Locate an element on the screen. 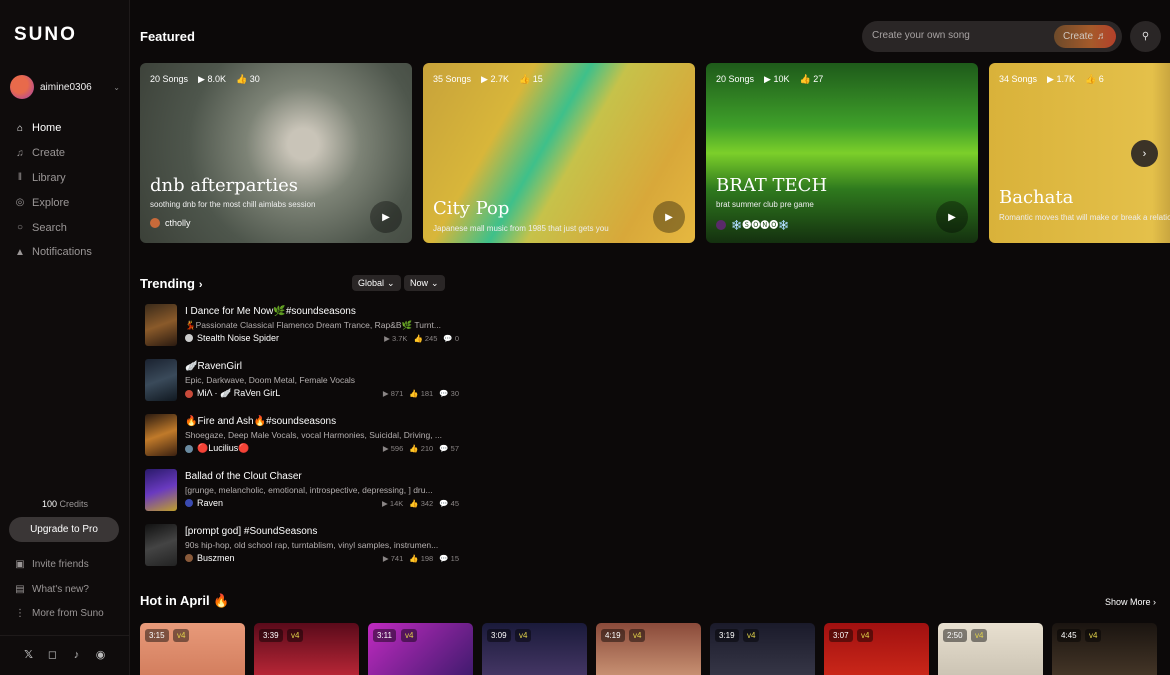 The width and height of the screenshot is (1170, 675). nav-label: Invite friends is located at coordinates (60, 564).